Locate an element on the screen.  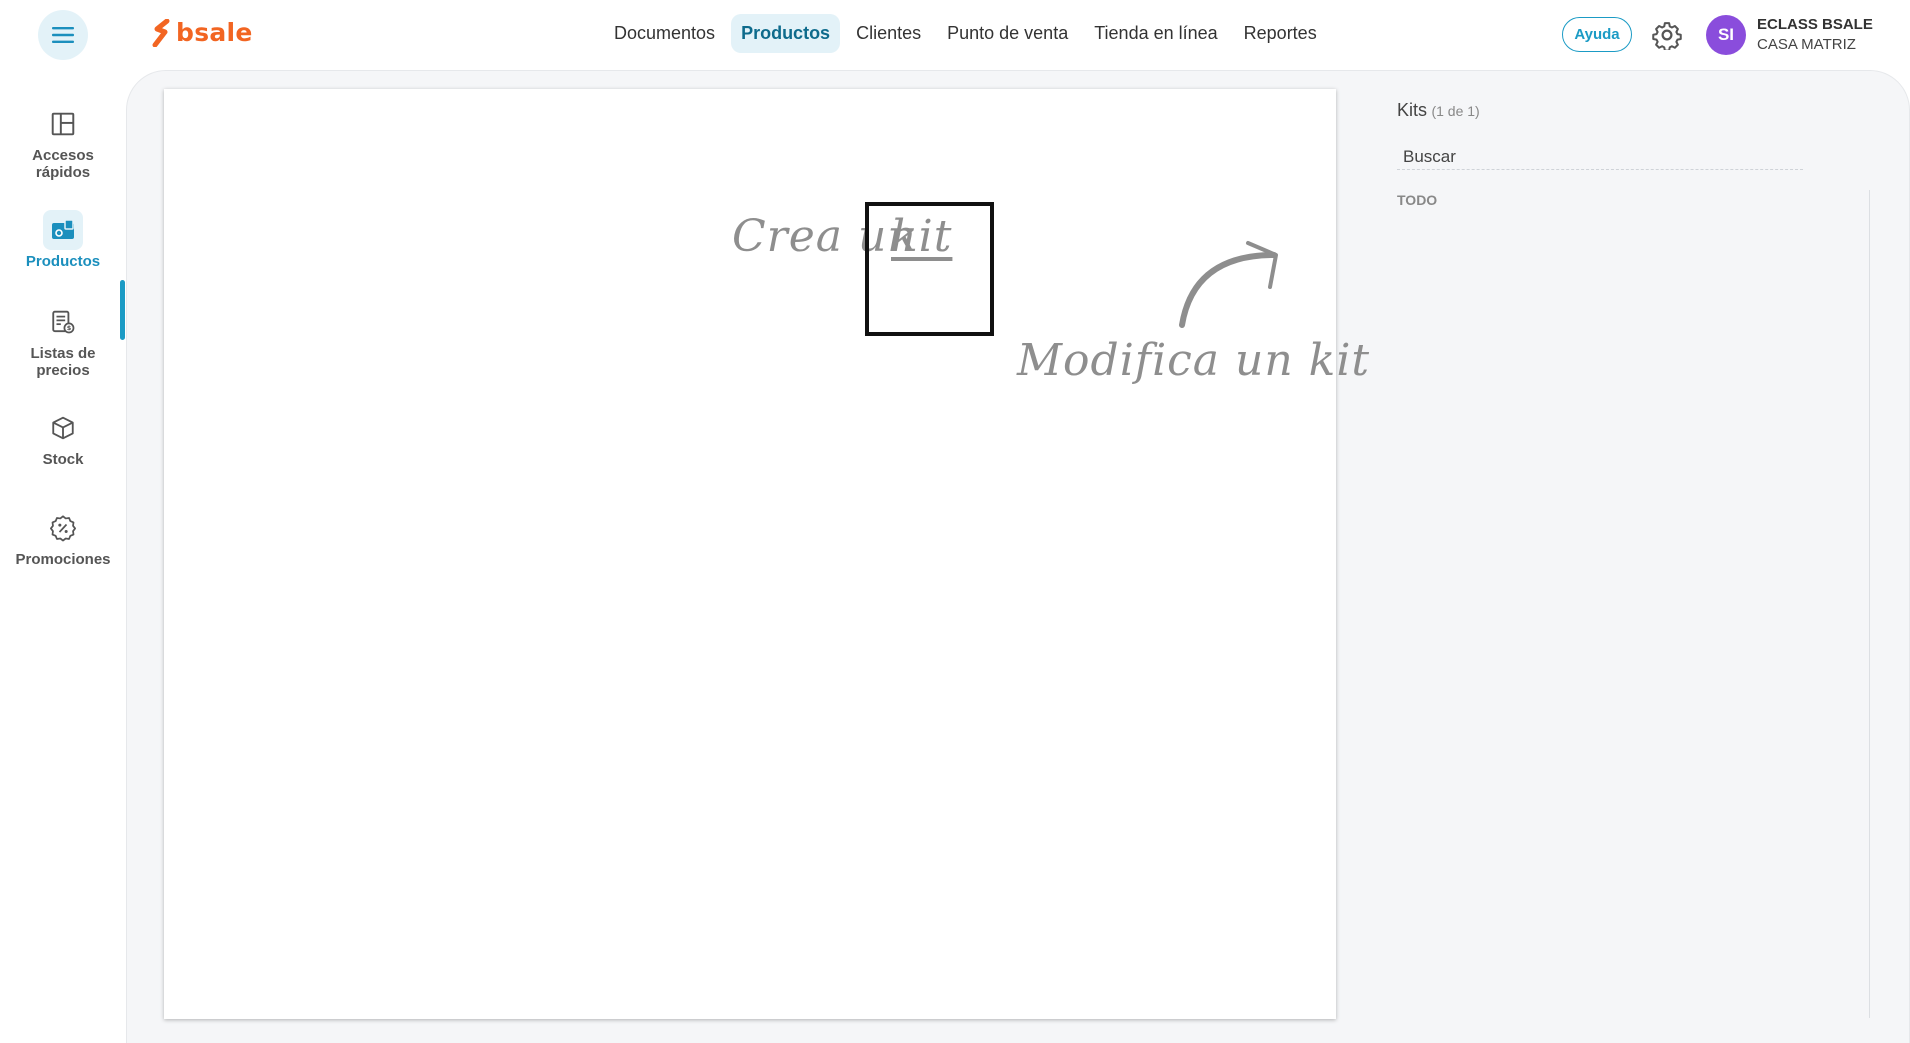
sidebar-item-productos: Productos is located at coordinates (63, 240).